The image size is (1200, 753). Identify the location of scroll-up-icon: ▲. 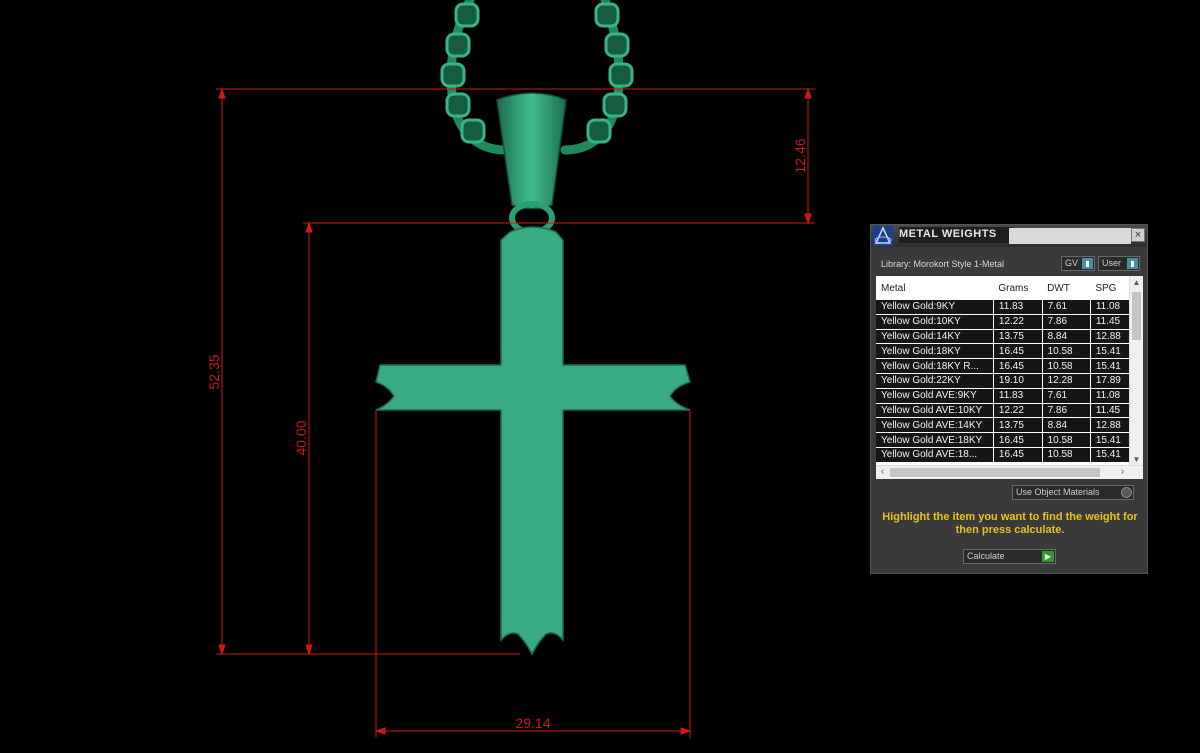
(1136, 282).